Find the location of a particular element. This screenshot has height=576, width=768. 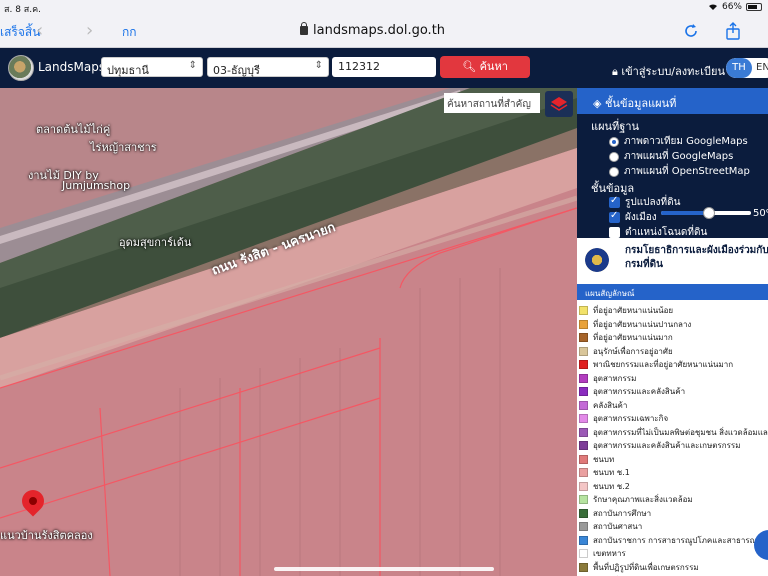

back-icon: ‹ is located at coordinates (39, 30).